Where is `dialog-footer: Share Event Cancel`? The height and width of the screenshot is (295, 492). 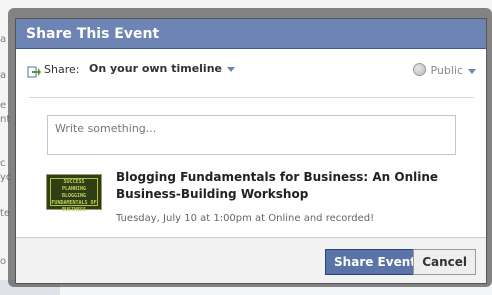 dialog-footer: Share Event Cancel is located at coordinates (251, 260).